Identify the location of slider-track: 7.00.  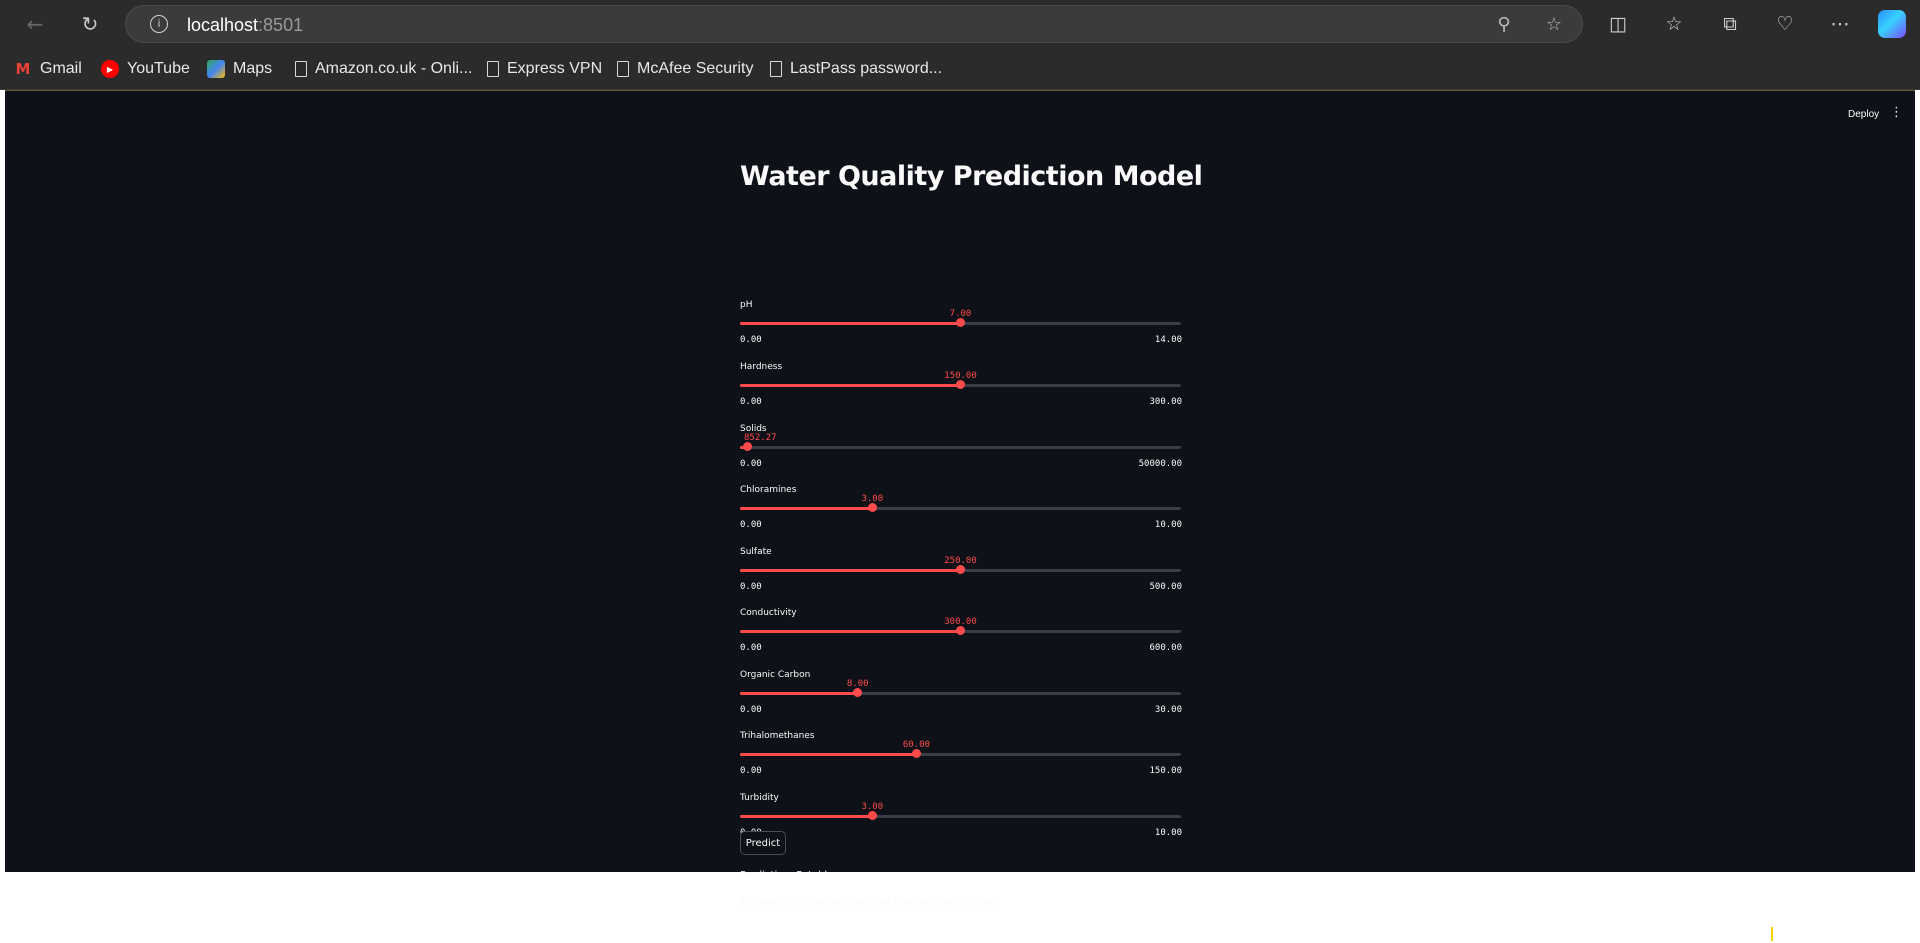
(960, 318).